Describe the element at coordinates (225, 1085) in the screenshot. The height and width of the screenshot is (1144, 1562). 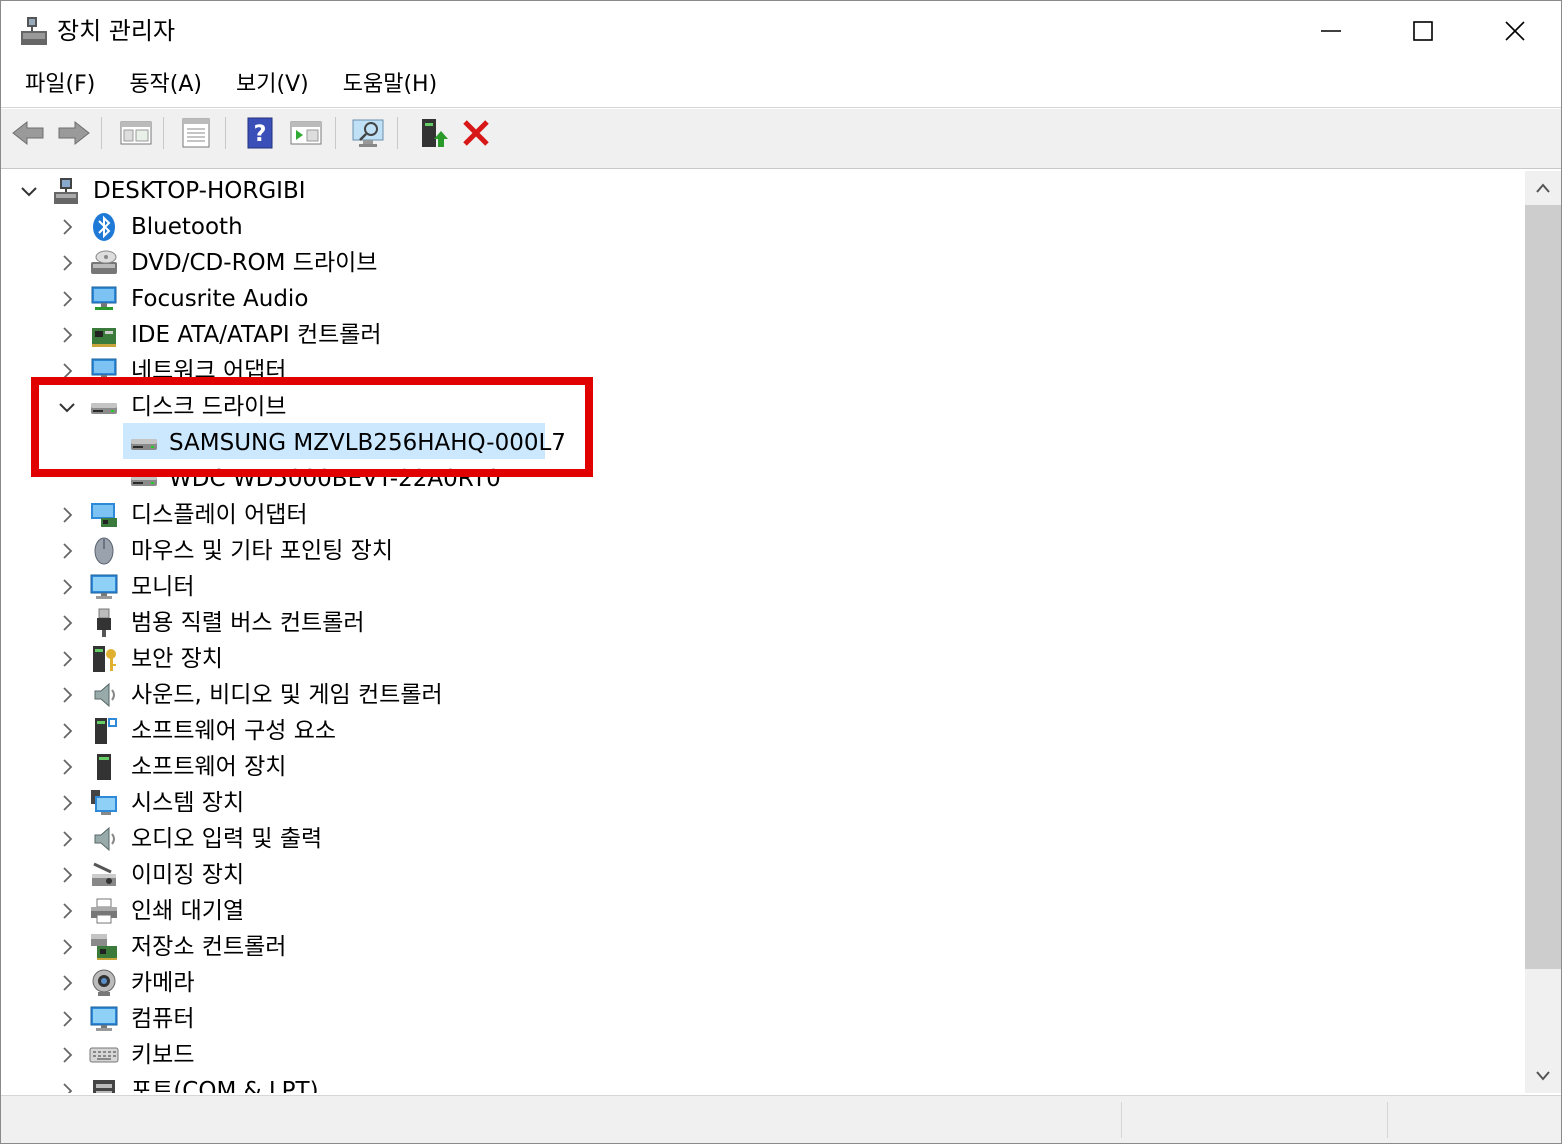
I see `tree-item-label: 포트(COM & LPT)` at that location.